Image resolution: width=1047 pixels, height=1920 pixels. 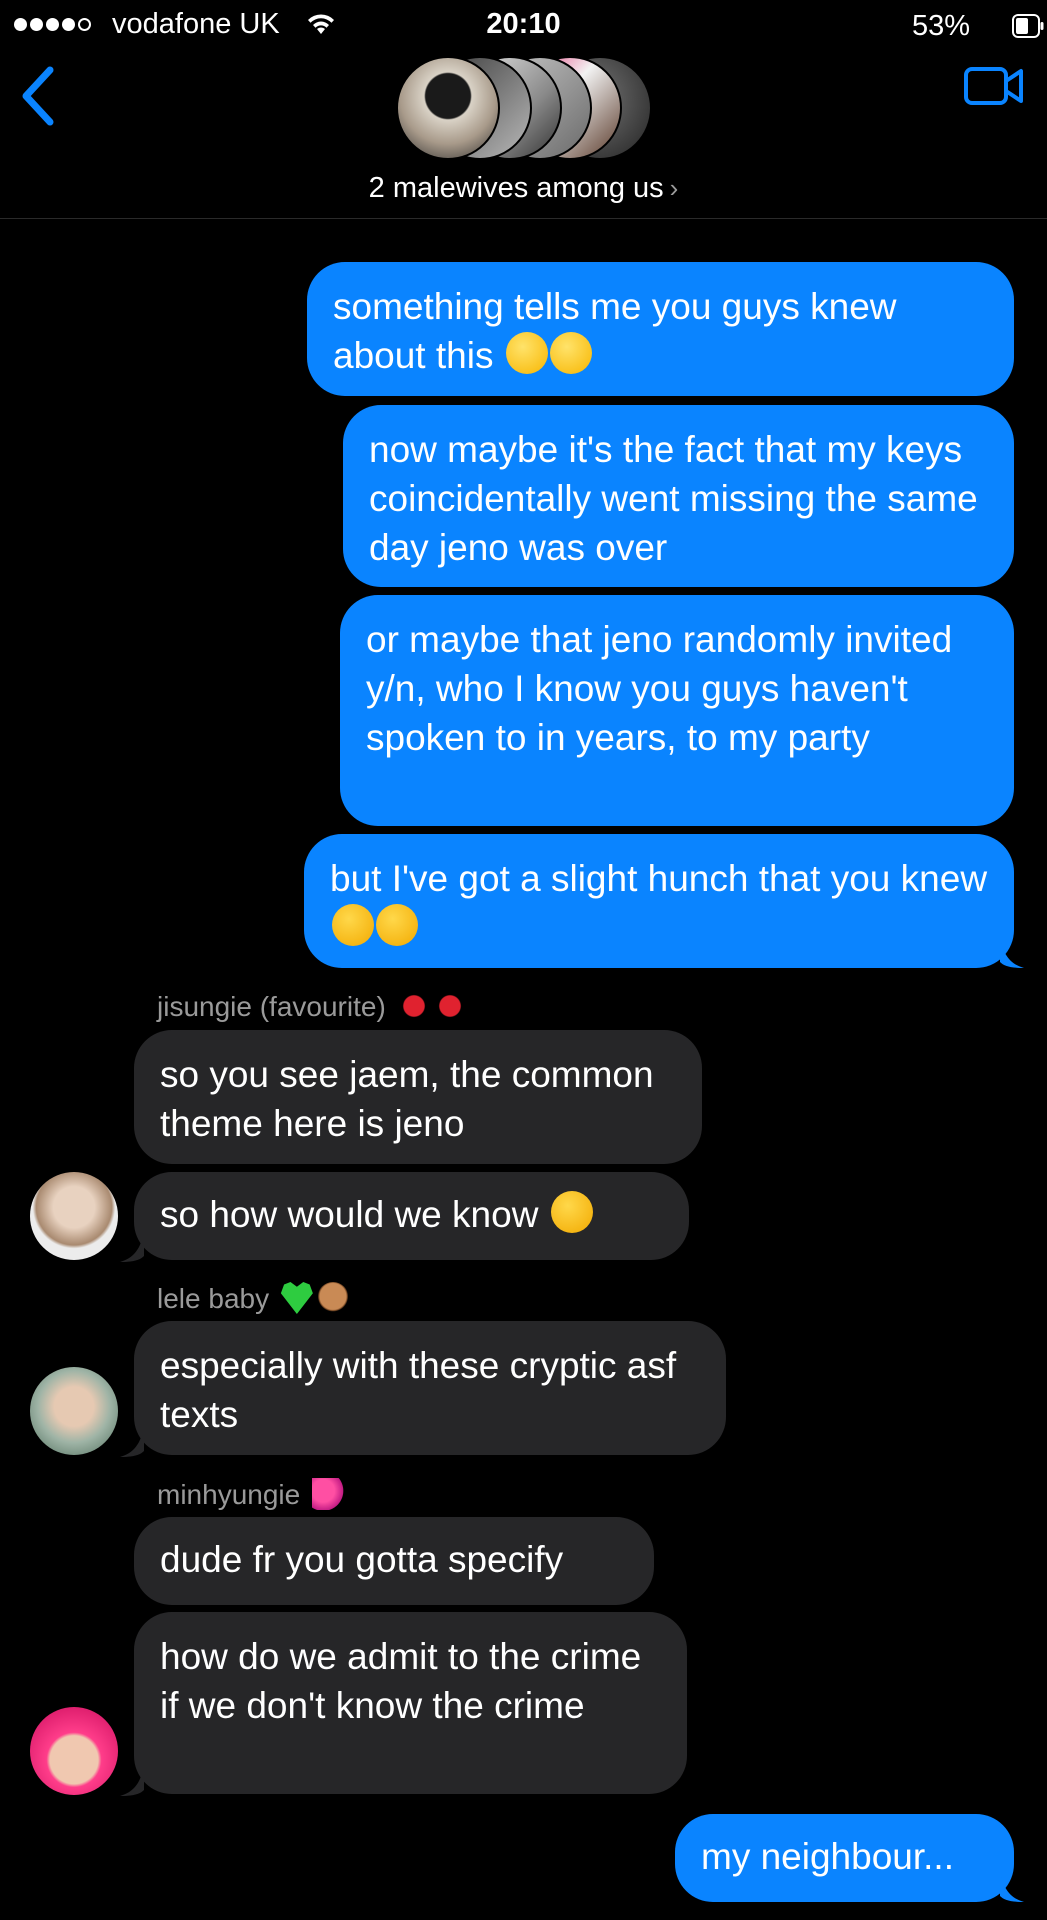 I want to click on green-heart-emoji, so click(x=296, y=1298).